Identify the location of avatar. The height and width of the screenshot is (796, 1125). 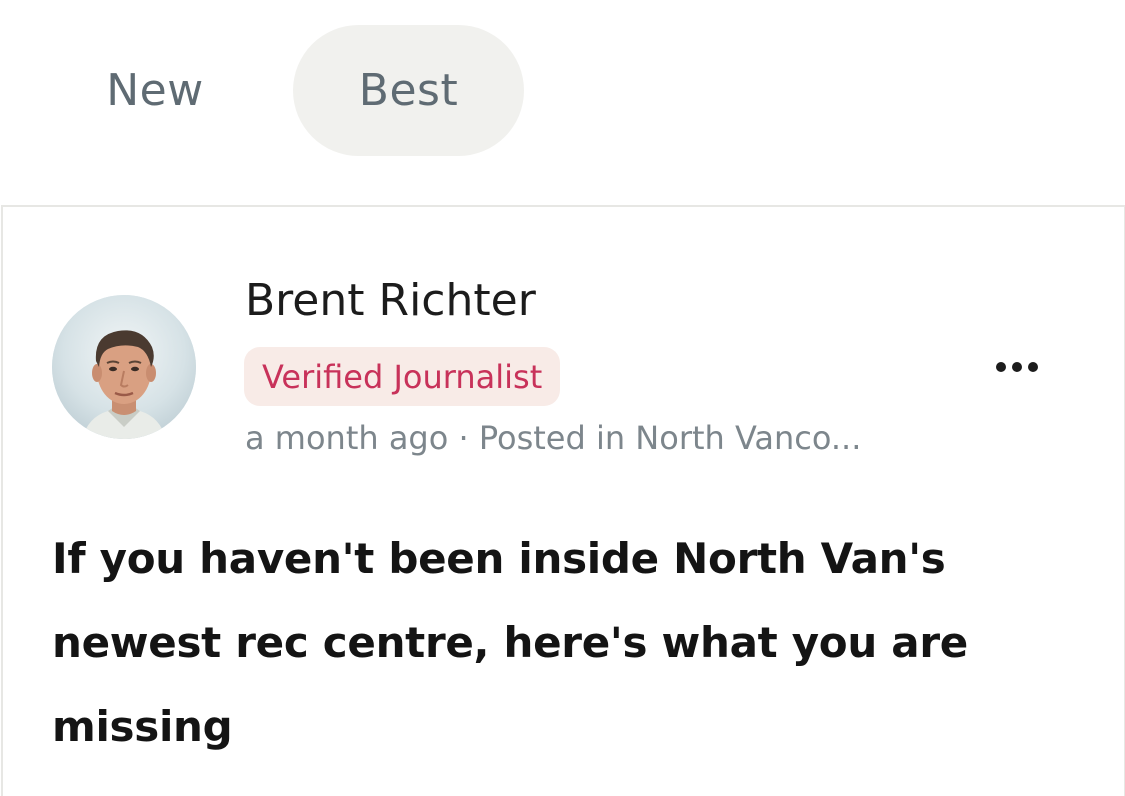
(124, 367).